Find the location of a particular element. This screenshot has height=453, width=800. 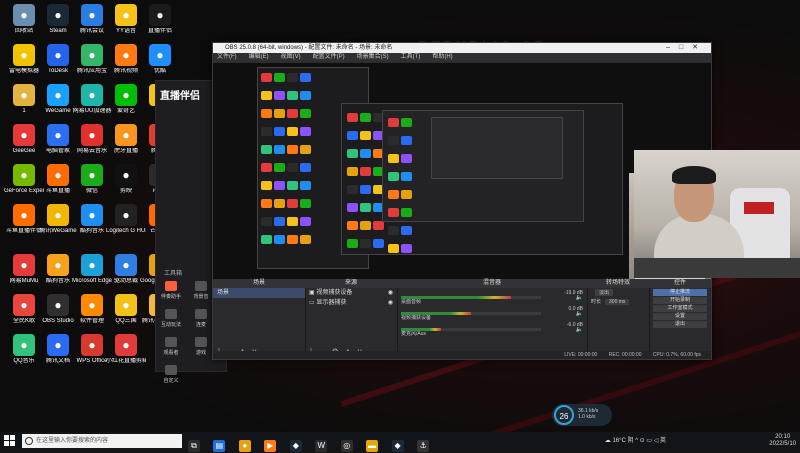

desktop-icon-label: 小红花直播剪辑助手 is located at coordinates (126, 361).